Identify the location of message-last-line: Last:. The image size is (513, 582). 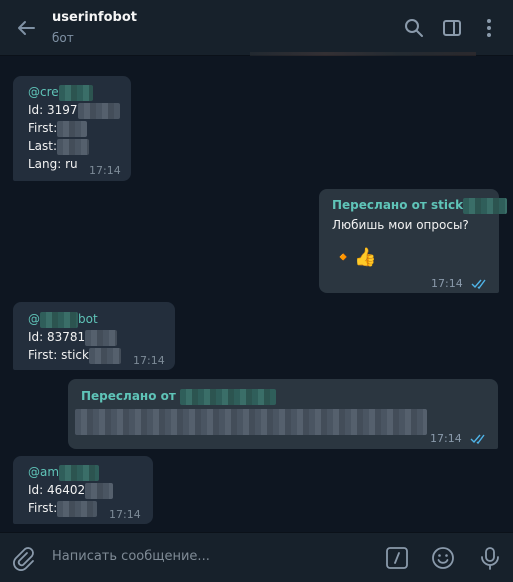
(79, 146).